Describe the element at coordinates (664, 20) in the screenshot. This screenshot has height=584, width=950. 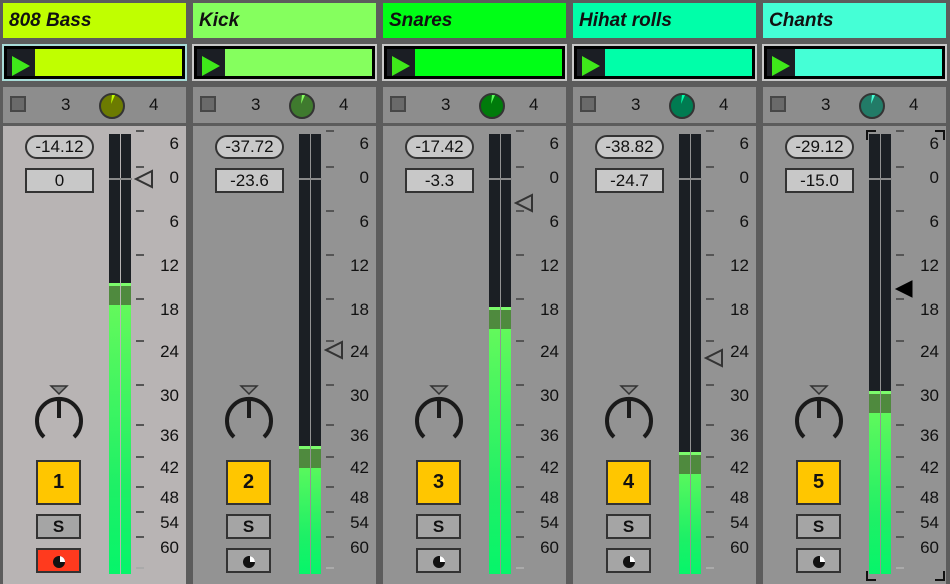
I see `track-name: Hihat rolls` at that location.